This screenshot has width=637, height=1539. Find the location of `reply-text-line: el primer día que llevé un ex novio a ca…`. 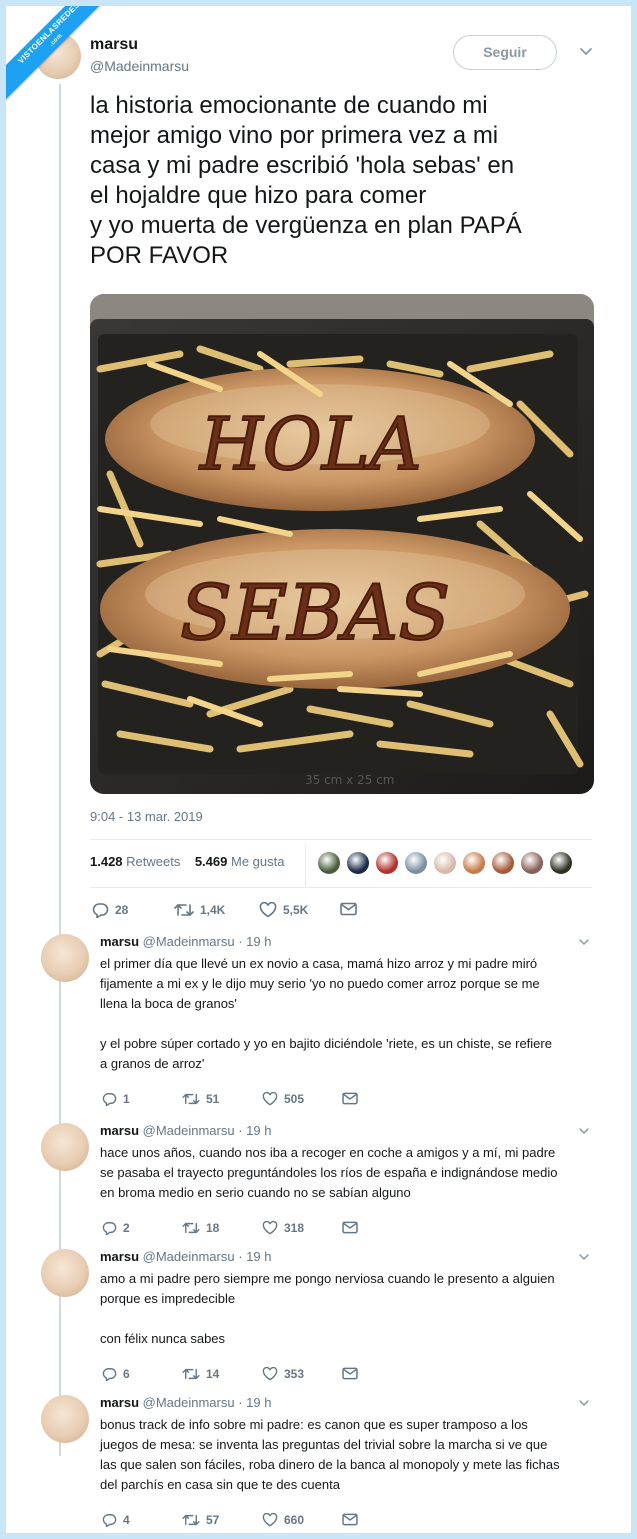

reply-text-line: el primer día que llevé un ex novio a ca… is located at coordinates (319, 963).